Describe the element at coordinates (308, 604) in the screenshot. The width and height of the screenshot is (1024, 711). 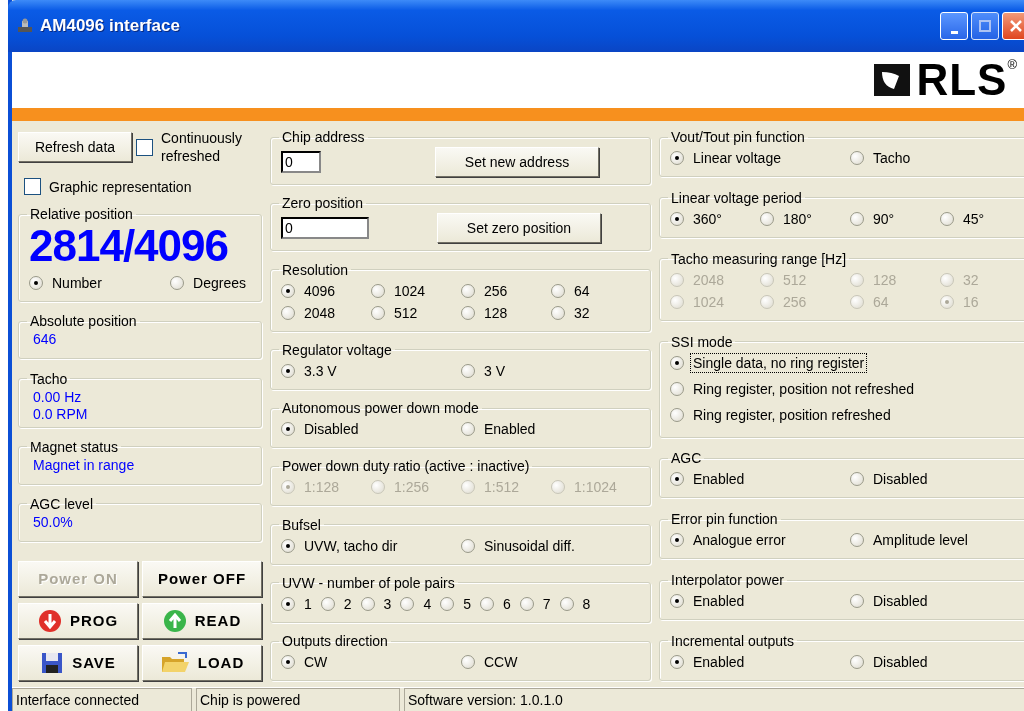
I see `radio-label: 1` at that location.